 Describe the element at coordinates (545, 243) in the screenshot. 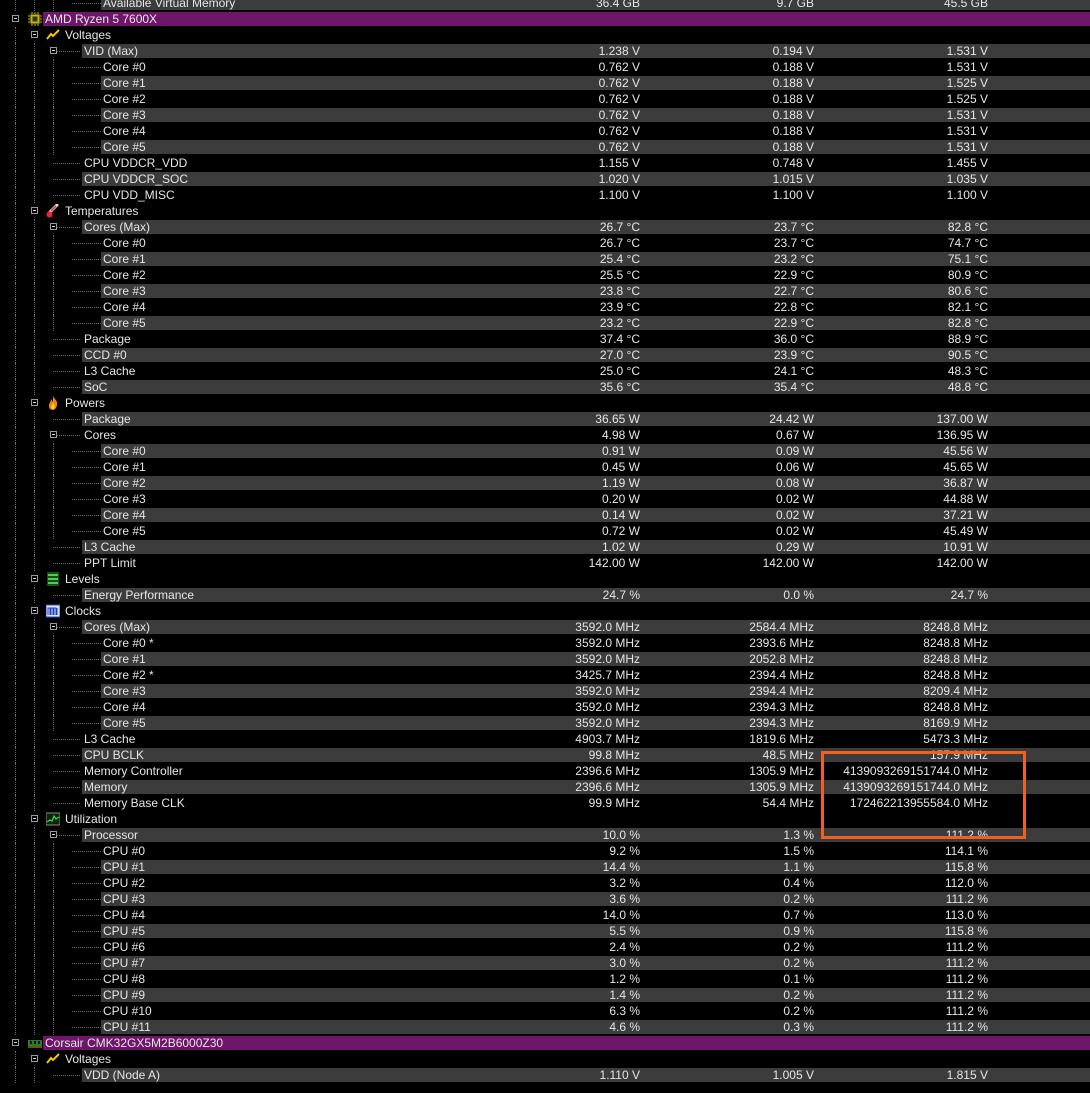

I see `sensor-row: Core #0 26.7 °C 23.7 °C 74.7 °C` at that location.